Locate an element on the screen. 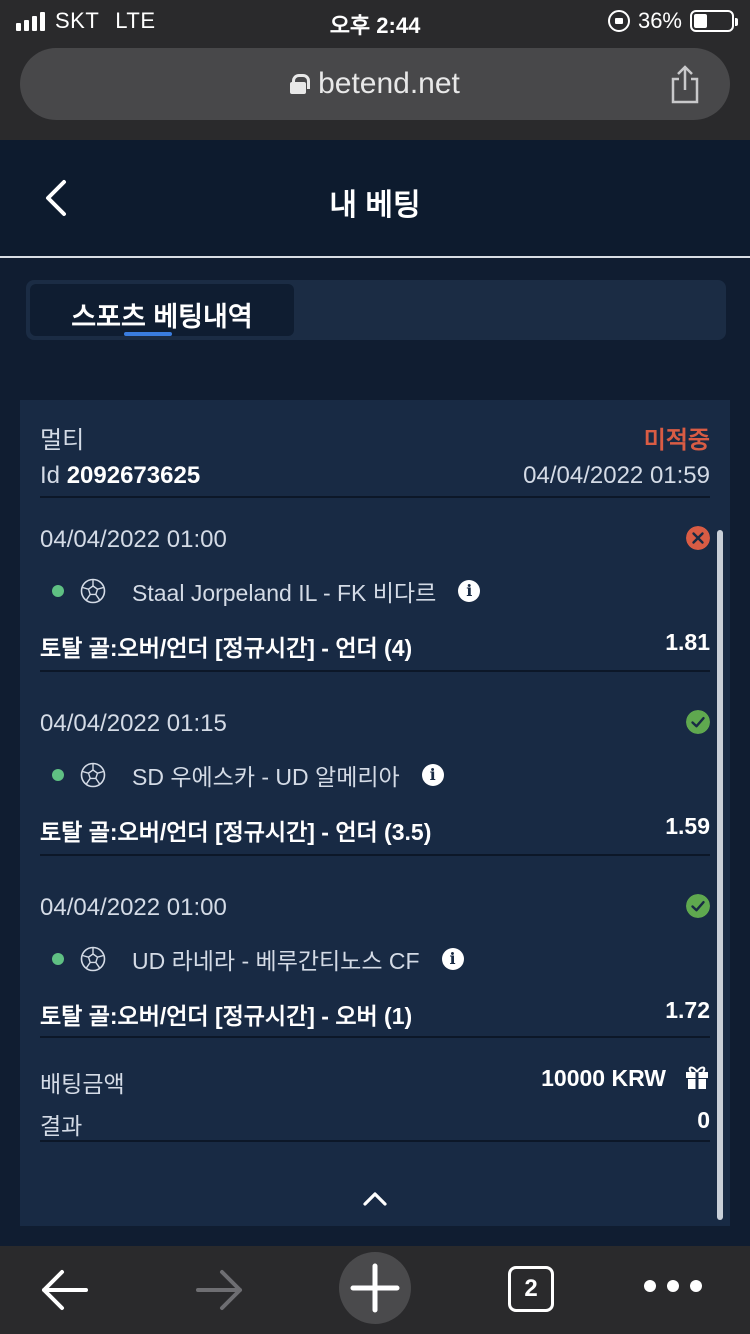  forward-arrow-icon is located at coordinates (220, 1290).